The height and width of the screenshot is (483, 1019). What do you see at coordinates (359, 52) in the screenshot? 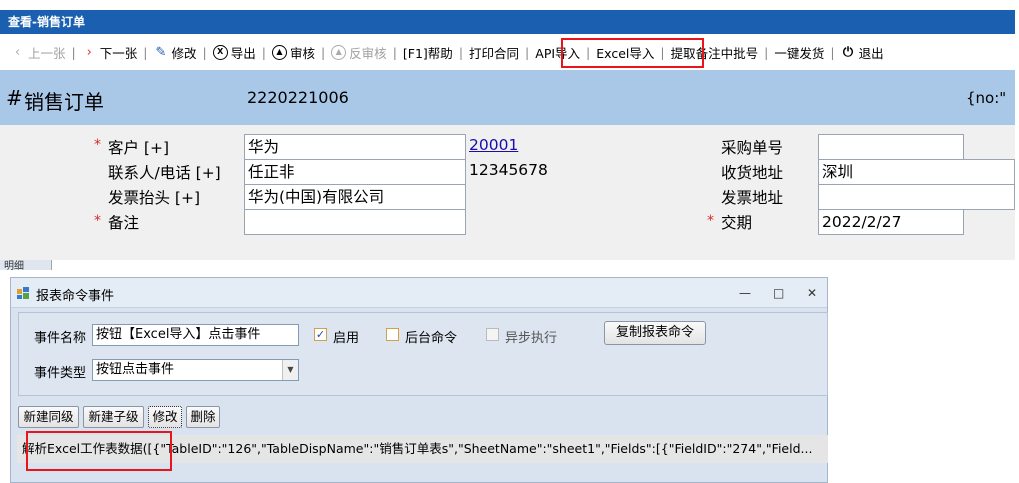
I see `unaudit-button: ▲ 反审核` at bounding box center [359, 52].